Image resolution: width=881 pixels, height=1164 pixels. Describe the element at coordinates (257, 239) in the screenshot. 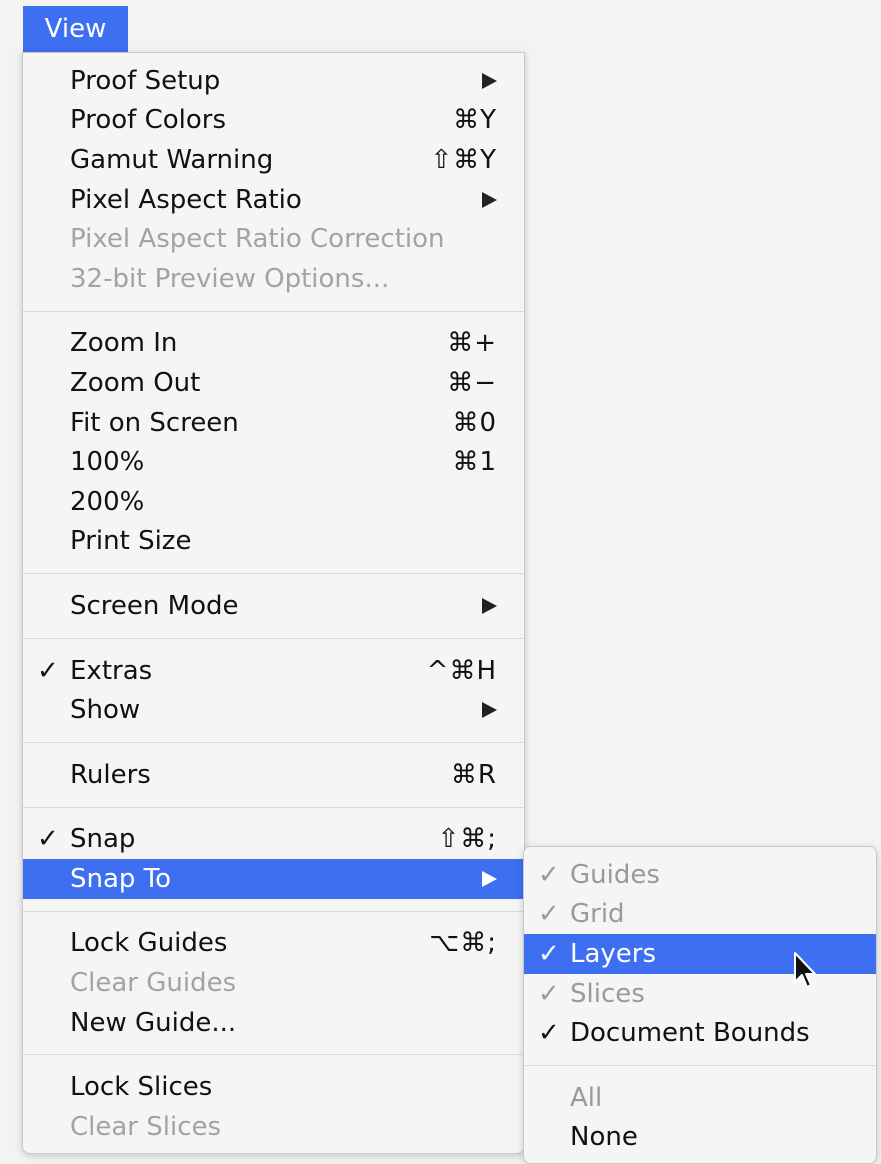

I see `menu-item-label: Pixel Aspect Ratio Correction` at that location.